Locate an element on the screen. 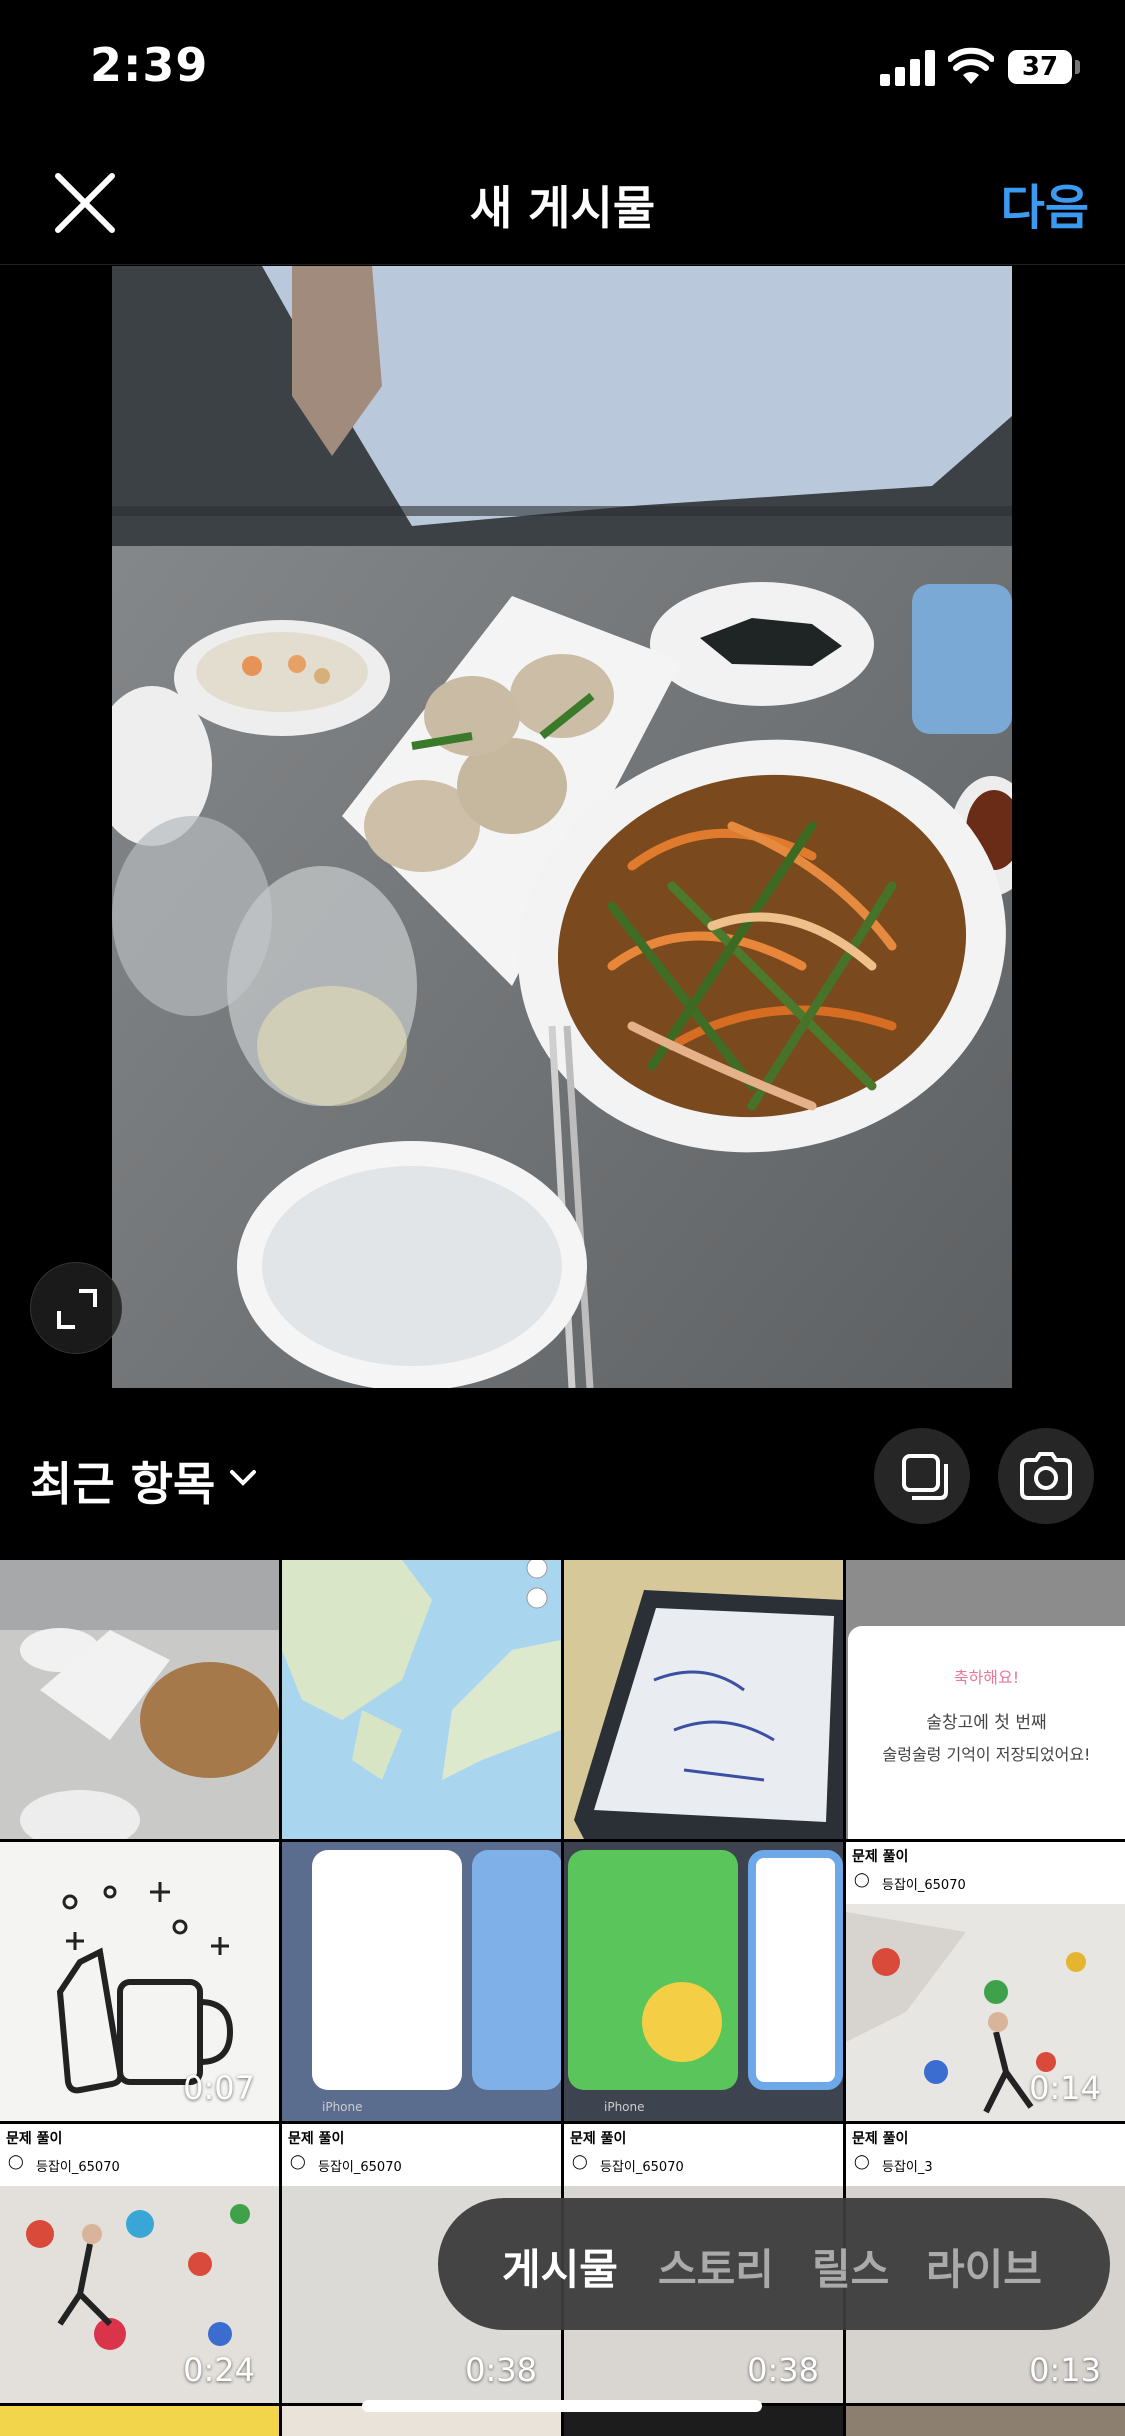 Image resolution: width=1125 pixels, height=2436 pixels. phone-blue is located at coordinates (795, 1970).